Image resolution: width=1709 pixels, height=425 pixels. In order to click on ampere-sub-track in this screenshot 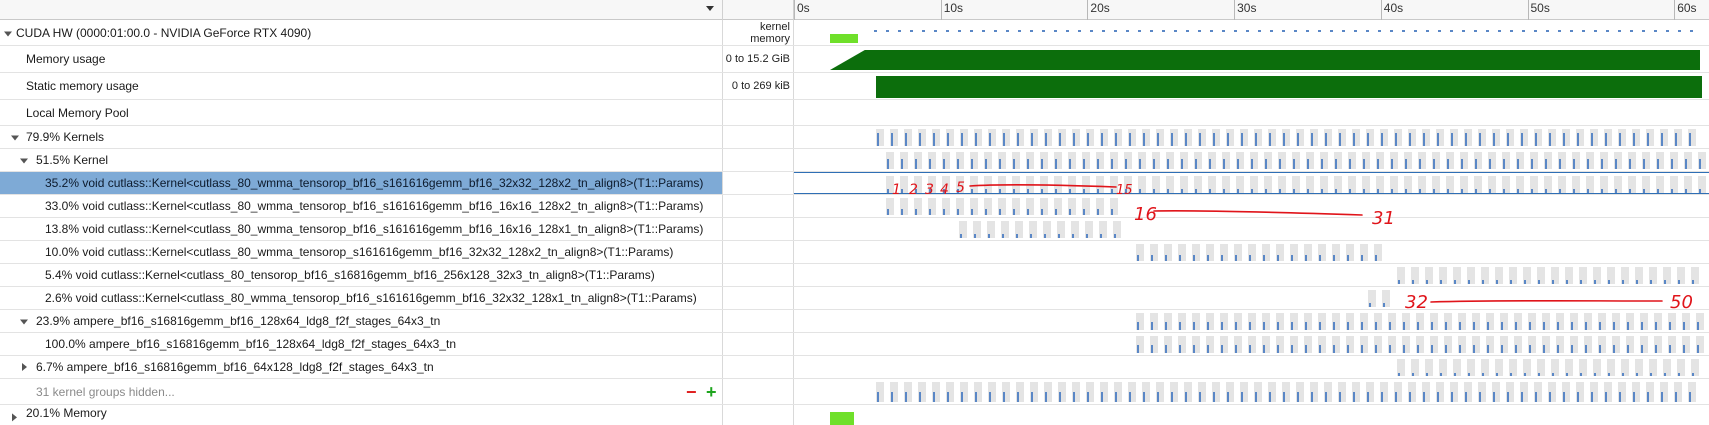, I will do `click(1251, 344)`.